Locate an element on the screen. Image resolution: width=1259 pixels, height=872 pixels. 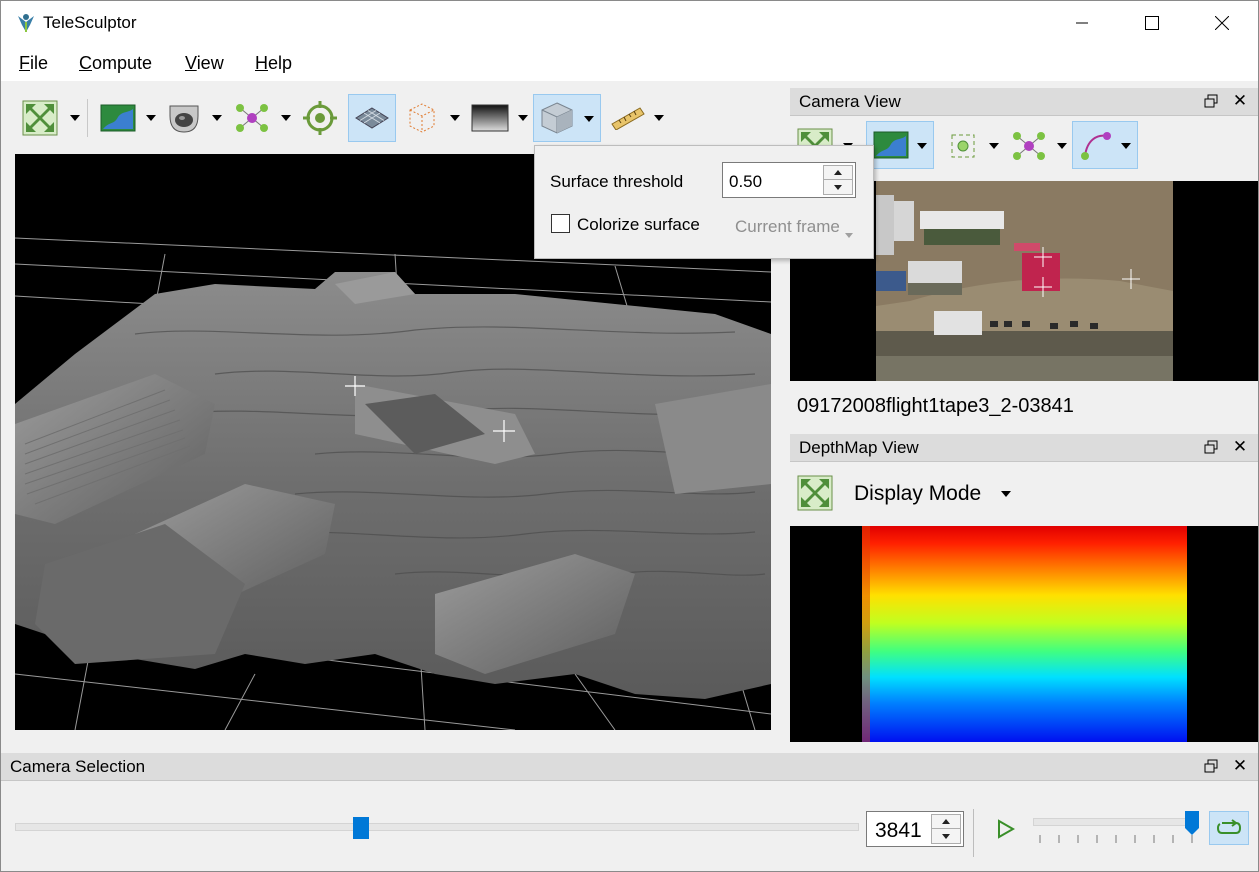
close-window-button is located at coordinates (1222, 23).